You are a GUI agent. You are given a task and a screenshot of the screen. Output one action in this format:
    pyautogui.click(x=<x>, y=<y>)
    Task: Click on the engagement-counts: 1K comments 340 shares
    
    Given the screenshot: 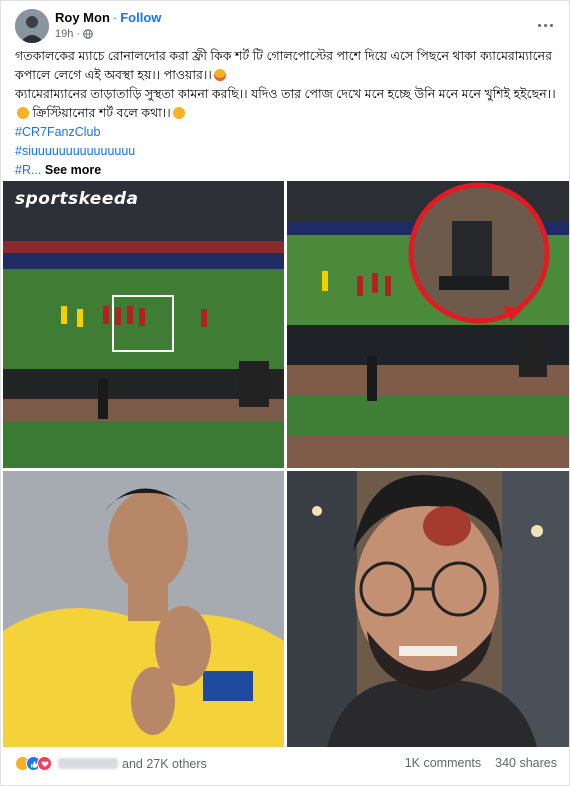 What is the action you would take?
    pyautogui.click(x=481, y=763)
    